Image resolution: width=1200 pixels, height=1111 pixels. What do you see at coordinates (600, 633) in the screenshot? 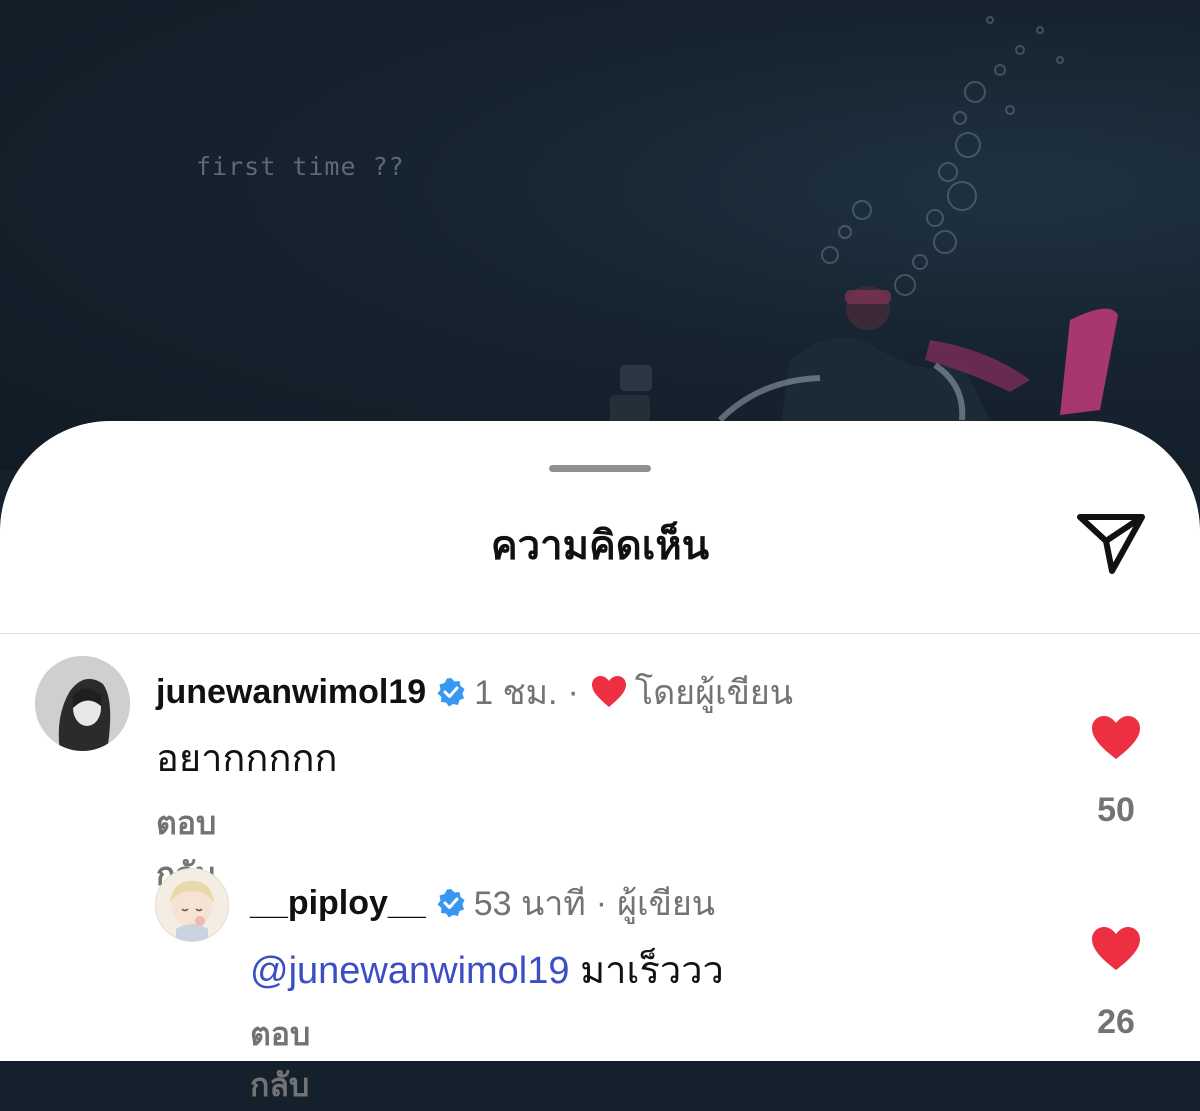
I see `header-divider` at bounding box center [600, 633].